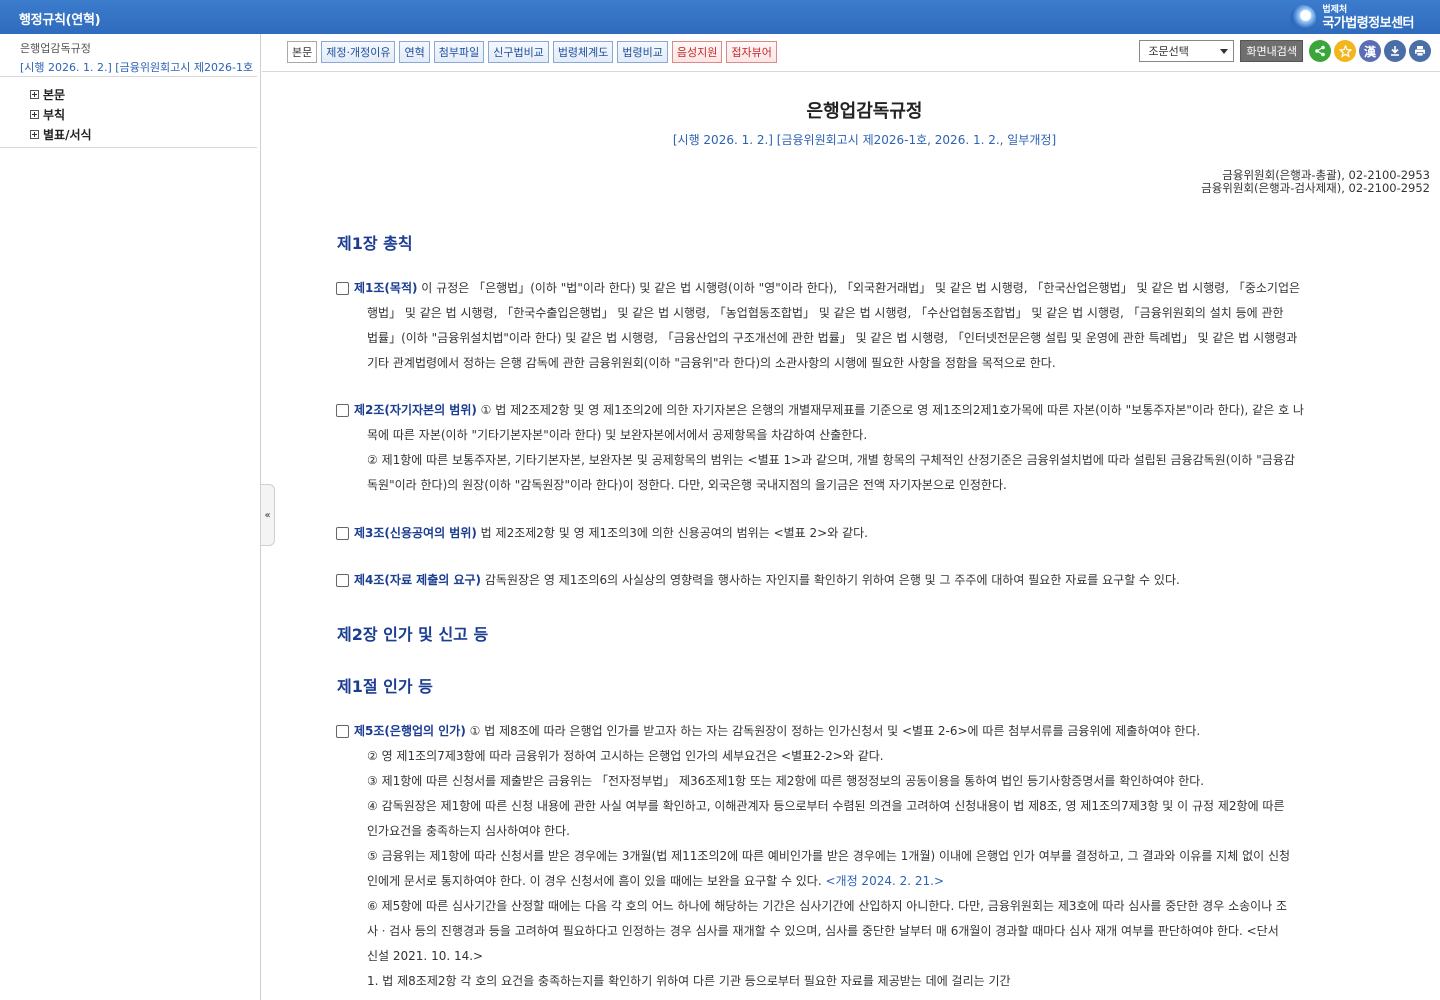  I want to click on tab-main-text: 본문, so click(302, 52).